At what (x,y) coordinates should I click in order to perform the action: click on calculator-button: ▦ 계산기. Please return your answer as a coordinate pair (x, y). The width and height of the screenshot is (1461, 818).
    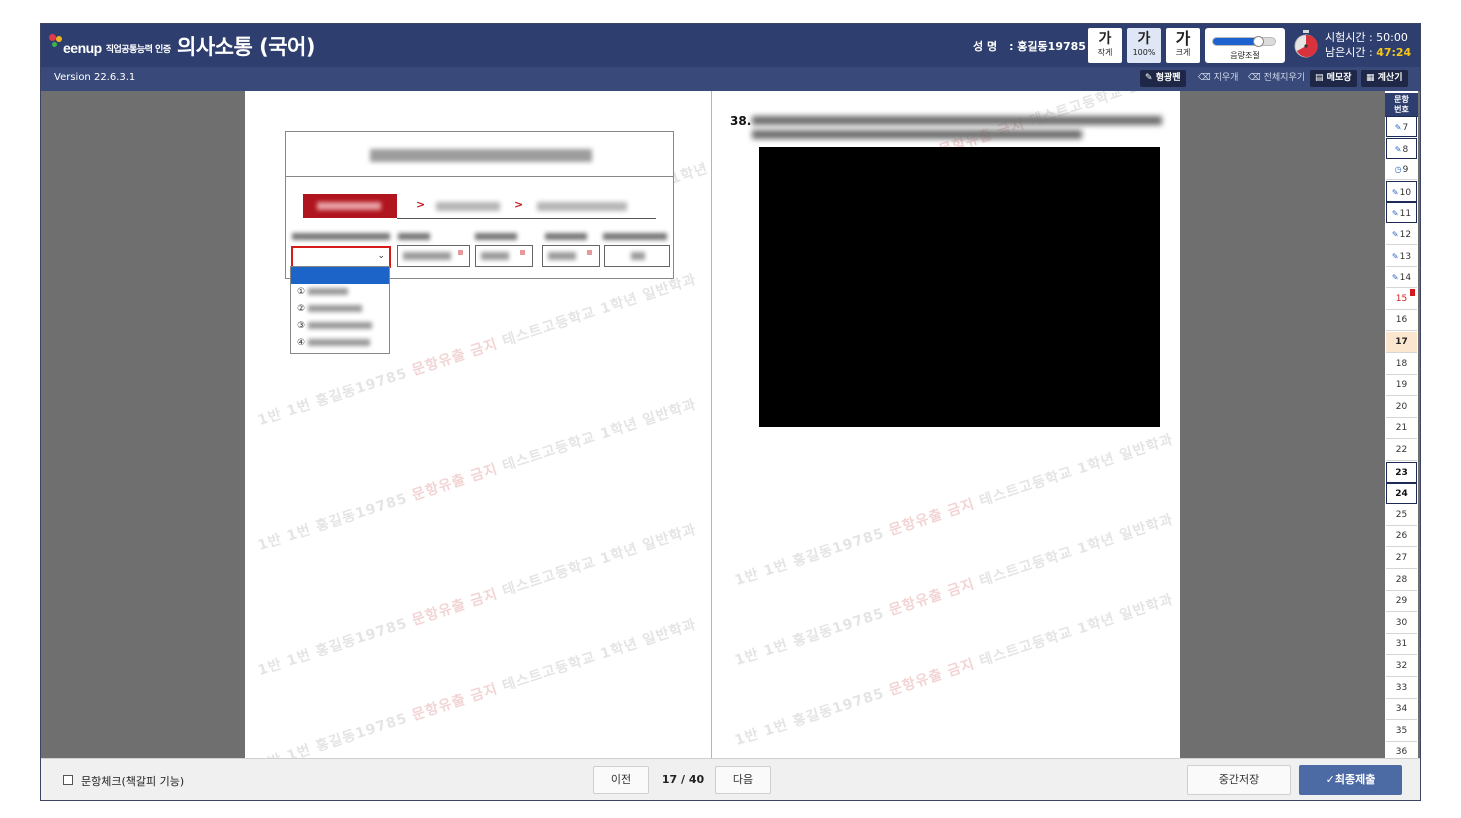
    Looking at the image, I should click on (1384, 78).